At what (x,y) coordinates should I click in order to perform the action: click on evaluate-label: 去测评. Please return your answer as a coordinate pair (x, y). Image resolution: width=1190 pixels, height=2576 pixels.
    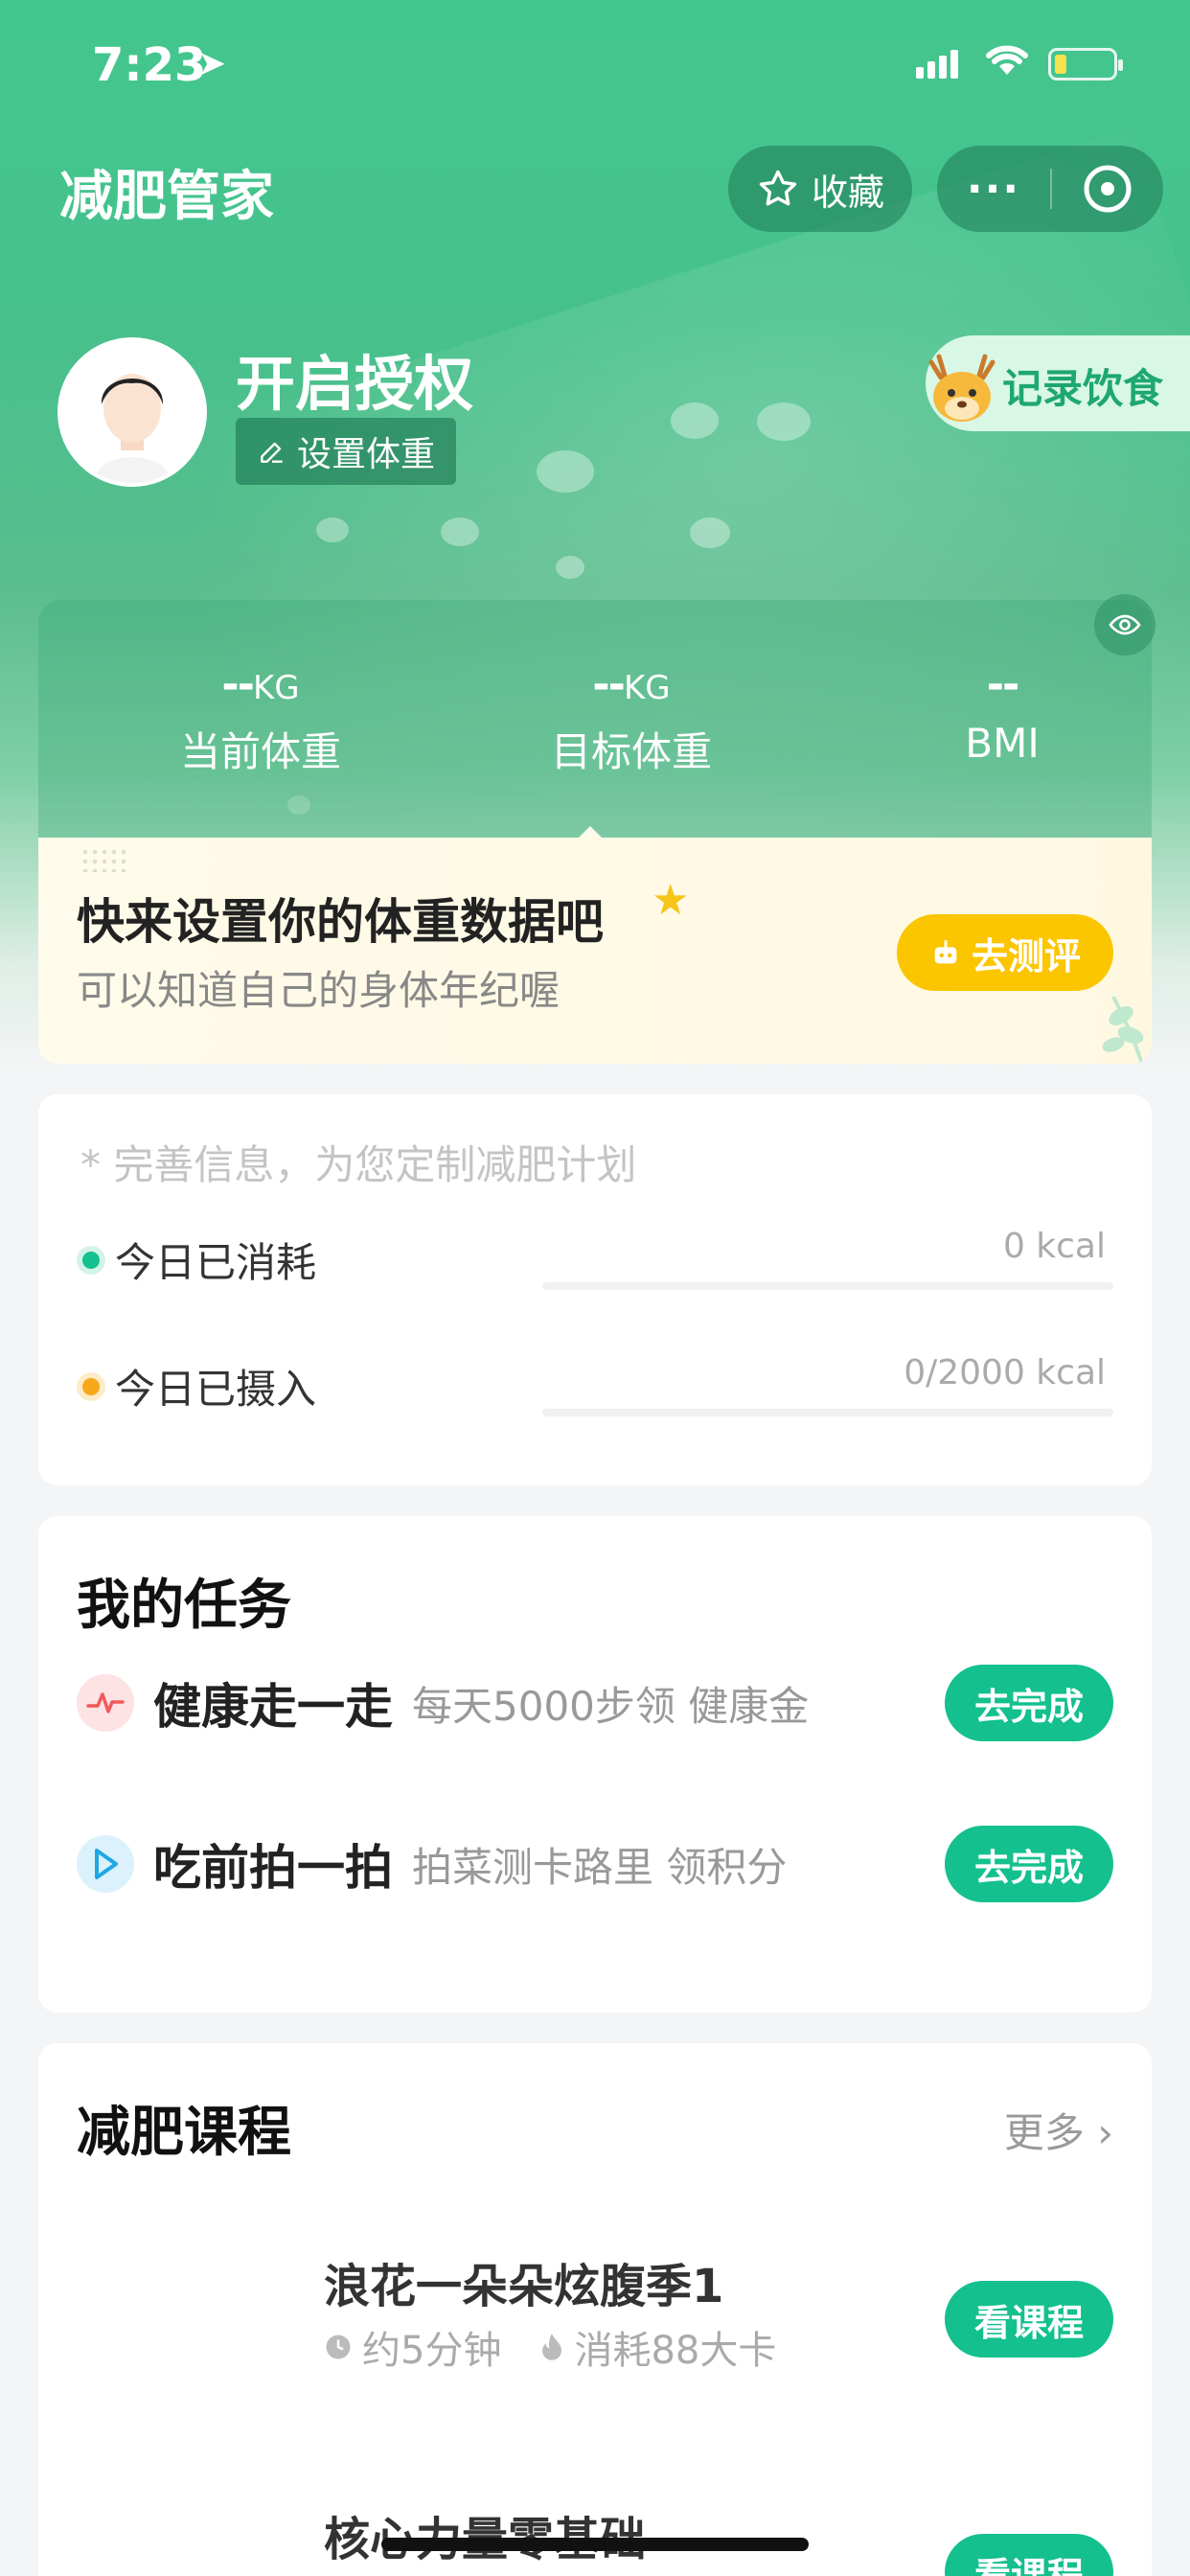
    Looking at the image, I should click on (1026, 956).